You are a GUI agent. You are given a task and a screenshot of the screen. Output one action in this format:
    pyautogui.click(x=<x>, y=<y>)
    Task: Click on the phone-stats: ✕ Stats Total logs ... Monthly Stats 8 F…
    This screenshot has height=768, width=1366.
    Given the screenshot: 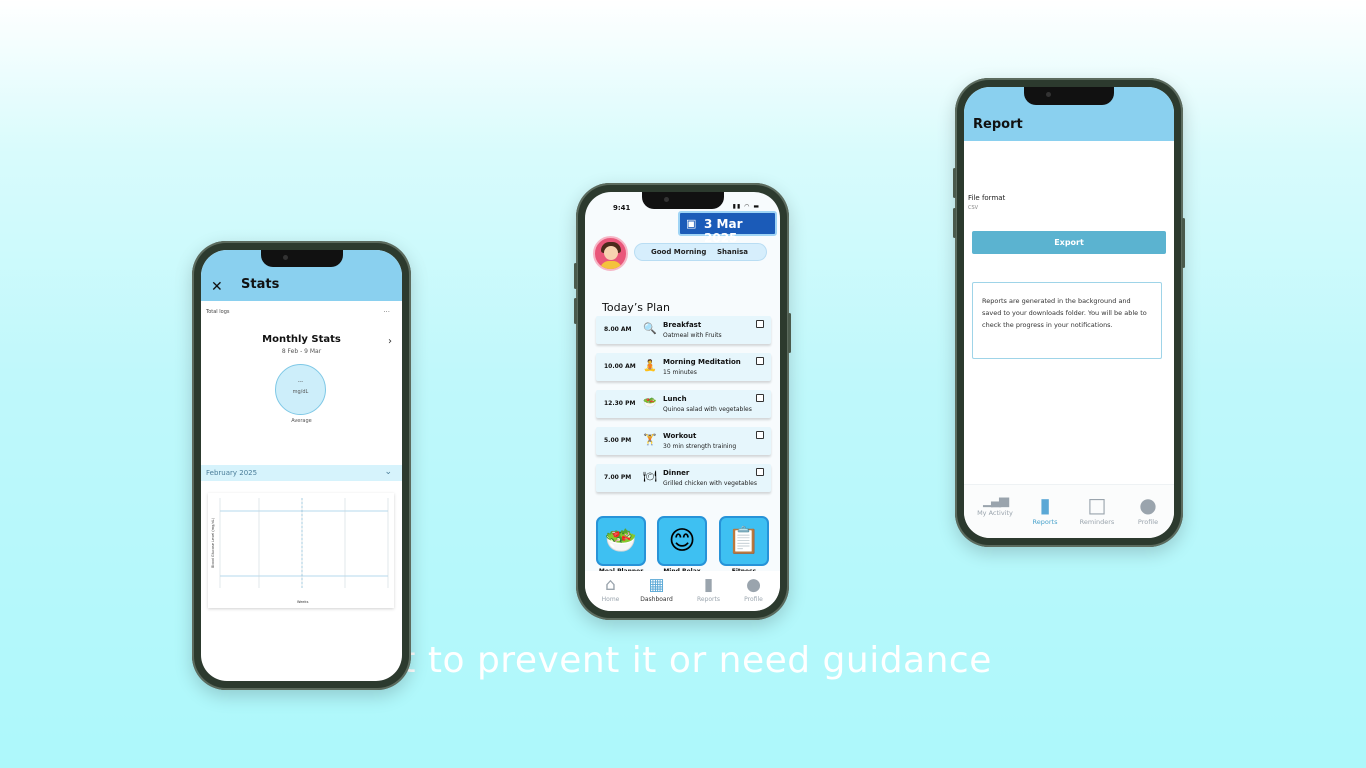 What is the action you would take?
    pyautogui.click(x=301, y=465)
    